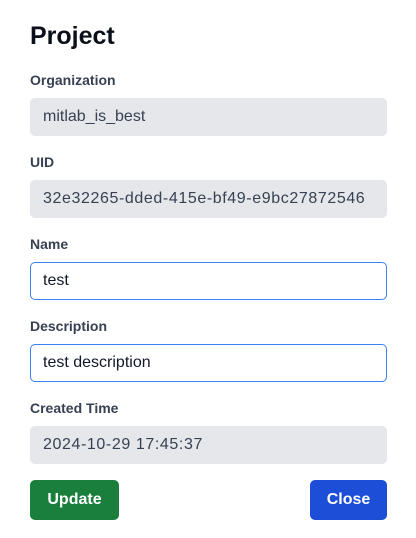 The width and height of the screenshot is (416, 538). Describe the element at coordinates (348, 500) in the screenshot. I see `close-button: Close` at that location.